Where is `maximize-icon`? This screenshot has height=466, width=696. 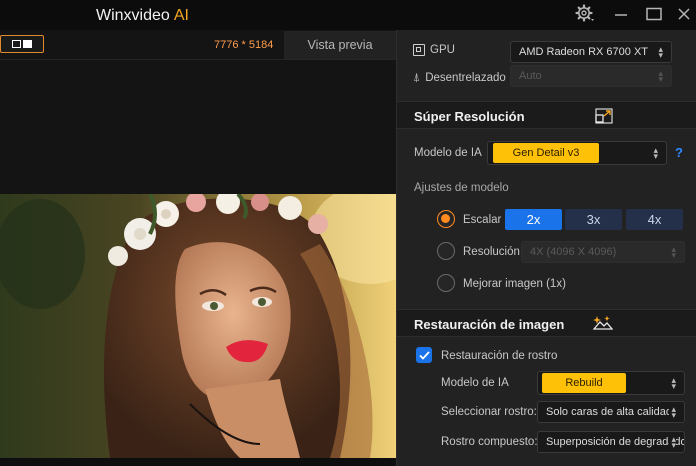
maximize-icon is located at coordinates (654, 14).